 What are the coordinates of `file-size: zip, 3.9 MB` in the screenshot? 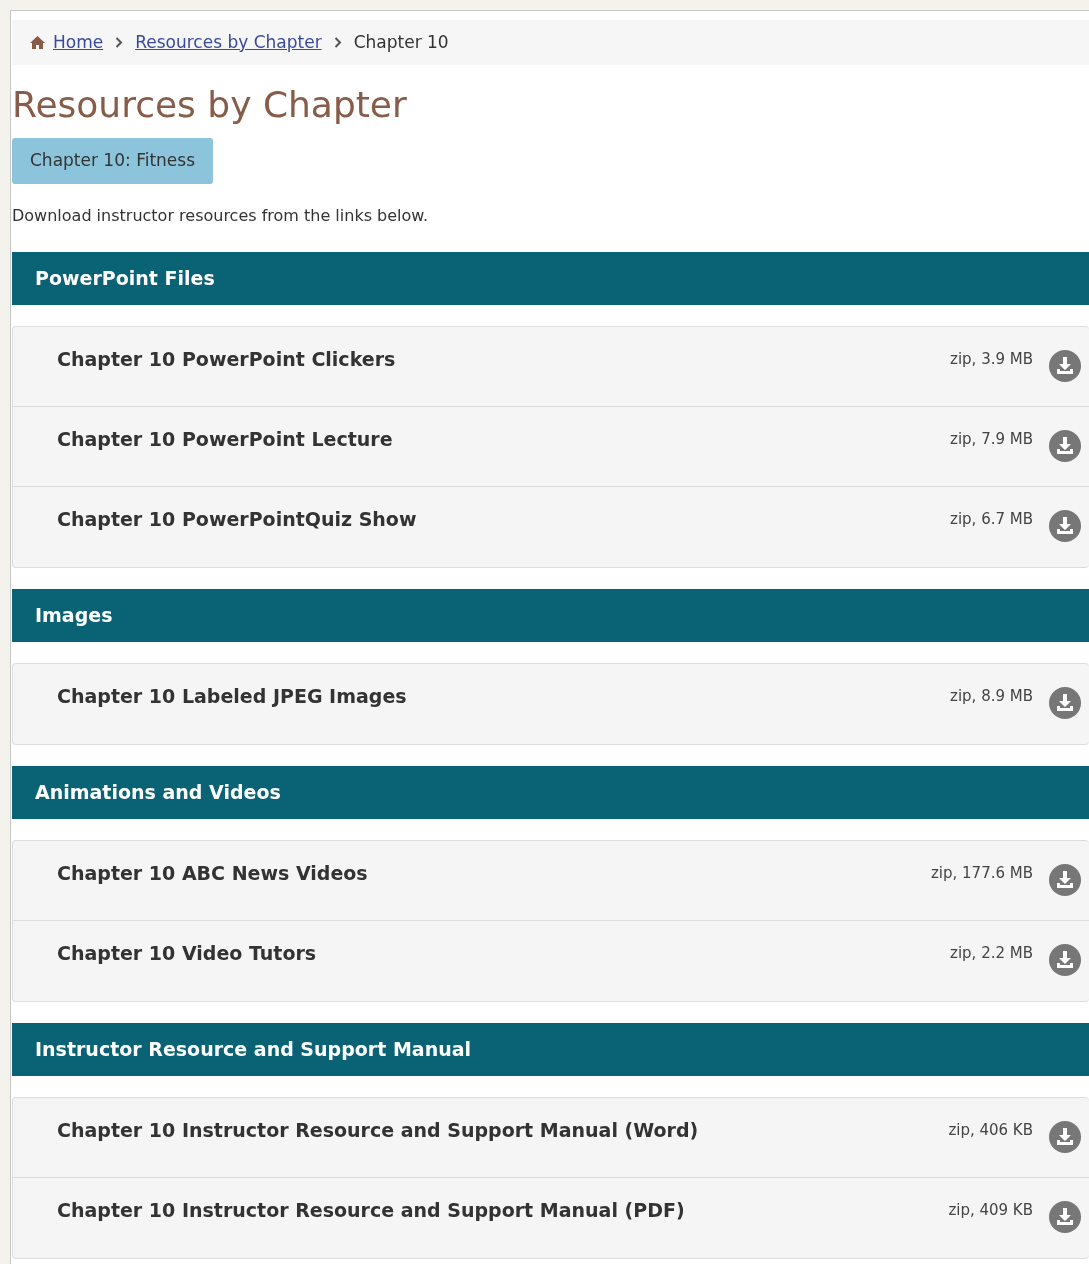 It's located at (991, 359).